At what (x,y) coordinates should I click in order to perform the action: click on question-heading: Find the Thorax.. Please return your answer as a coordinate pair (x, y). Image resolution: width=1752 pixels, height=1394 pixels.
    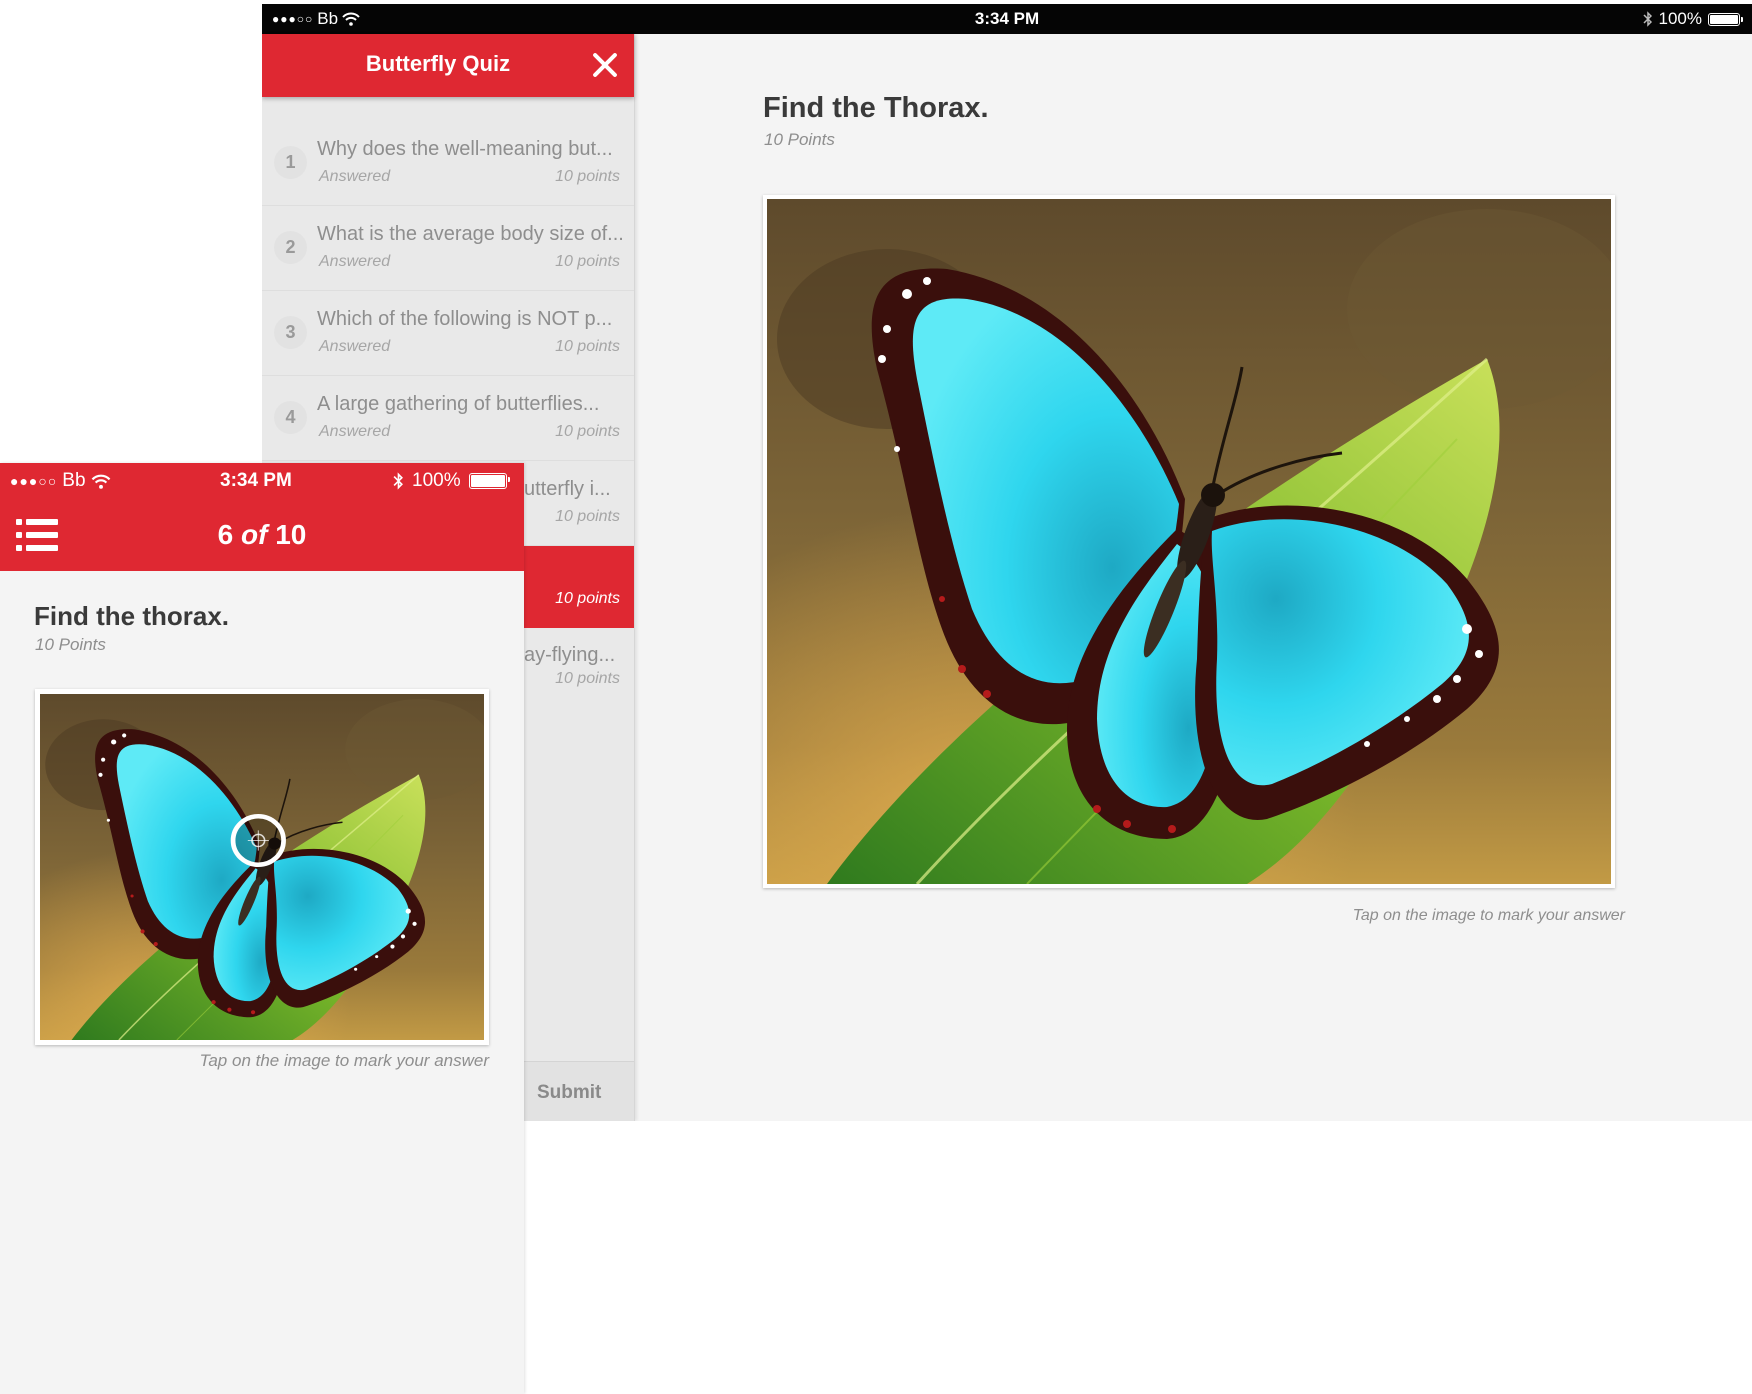
    Looking at the image, I should click on (876, 108).